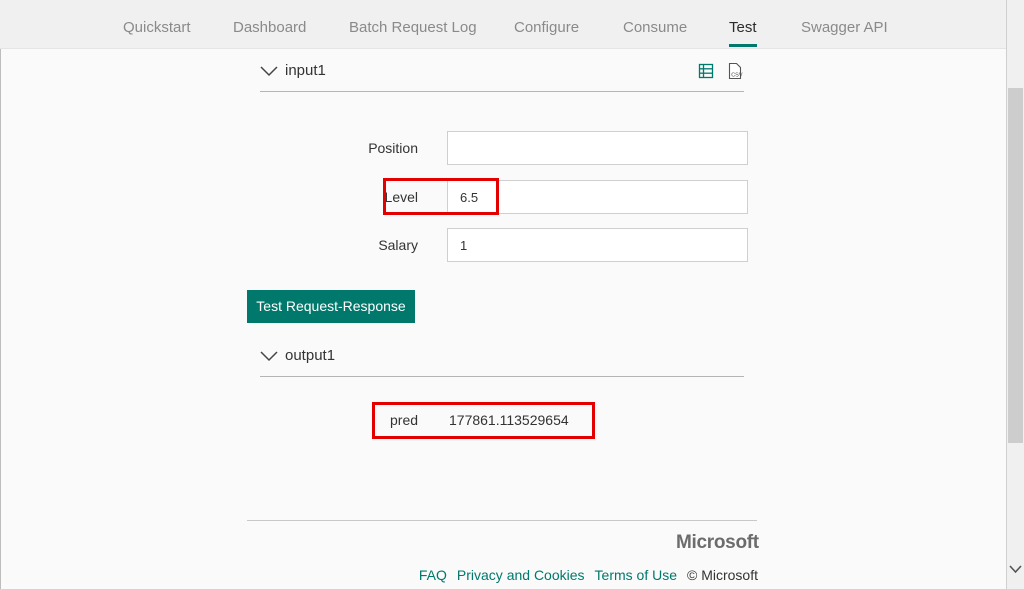  Describe the element at coordinates (433, 575) in the screenshot. I see `faq-link: FAQ` at that location.